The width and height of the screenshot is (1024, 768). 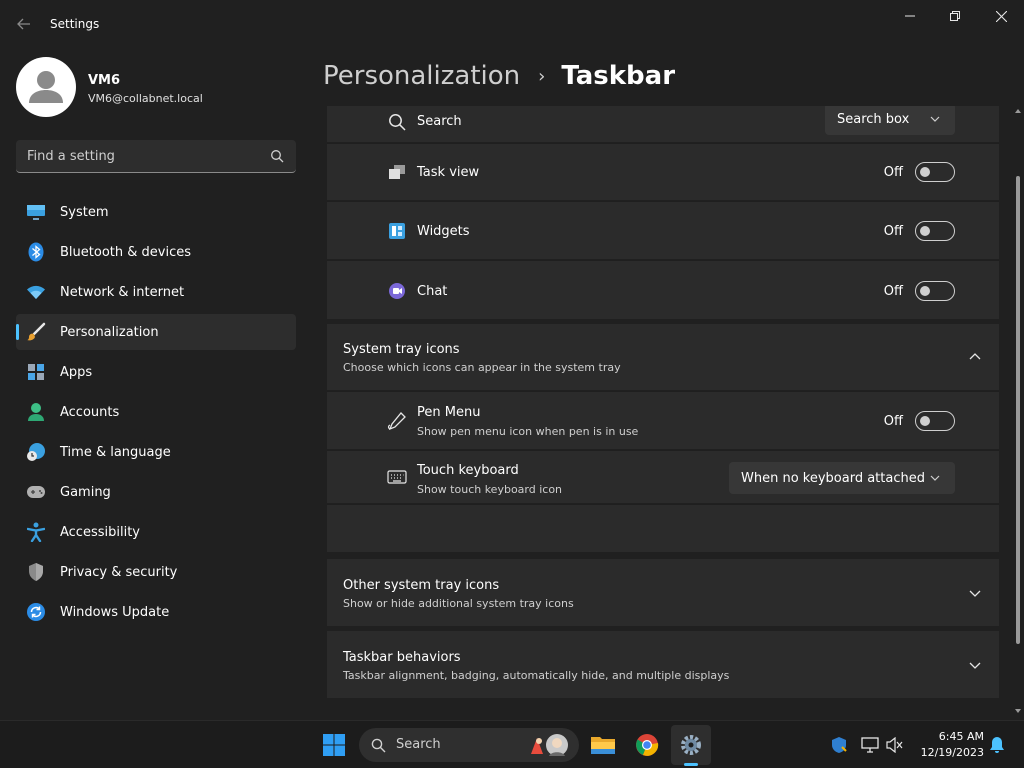 What do you see at coordinates (935, 172) in the screenshot?
I see `task-view-toggle` at bounding box center [935, 172].